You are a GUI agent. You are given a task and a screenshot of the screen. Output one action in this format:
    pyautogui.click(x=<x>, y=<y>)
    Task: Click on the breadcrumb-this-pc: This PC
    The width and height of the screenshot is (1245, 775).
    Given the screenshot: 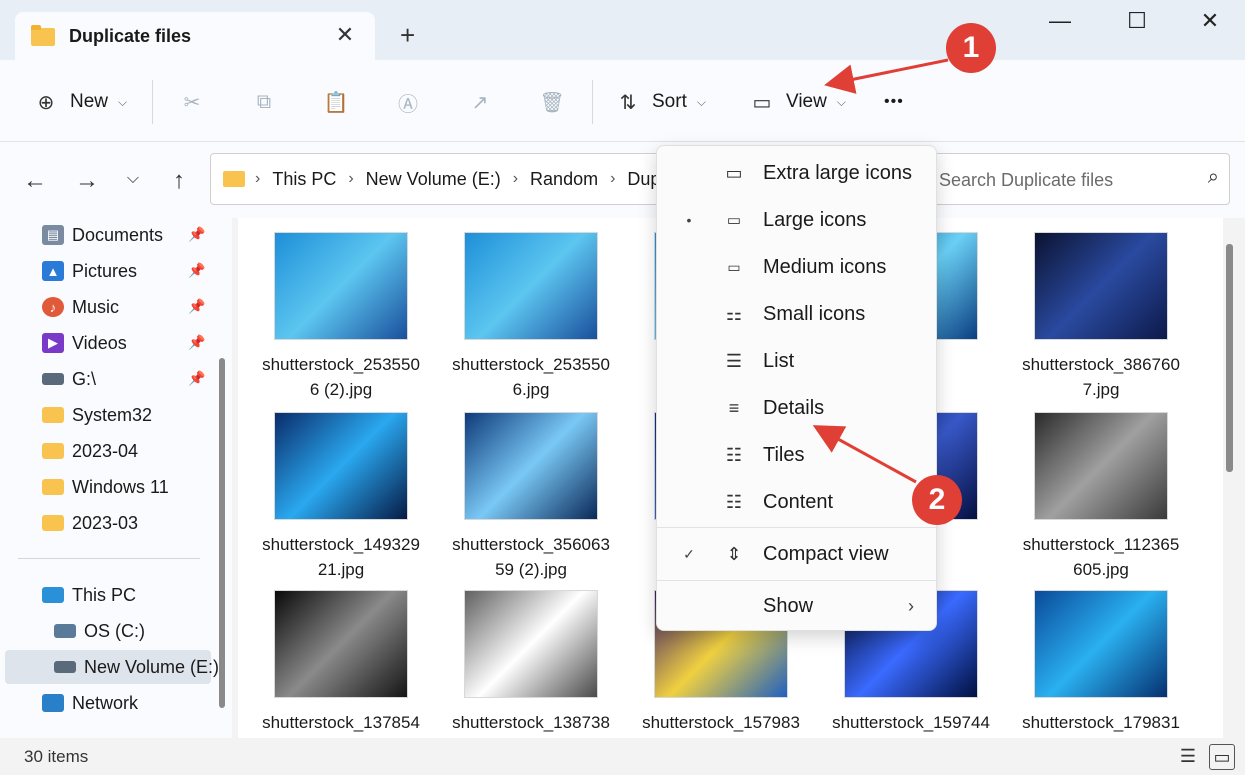 What is the action you would take?
    pyautogui.click(x=304, y=179)
    